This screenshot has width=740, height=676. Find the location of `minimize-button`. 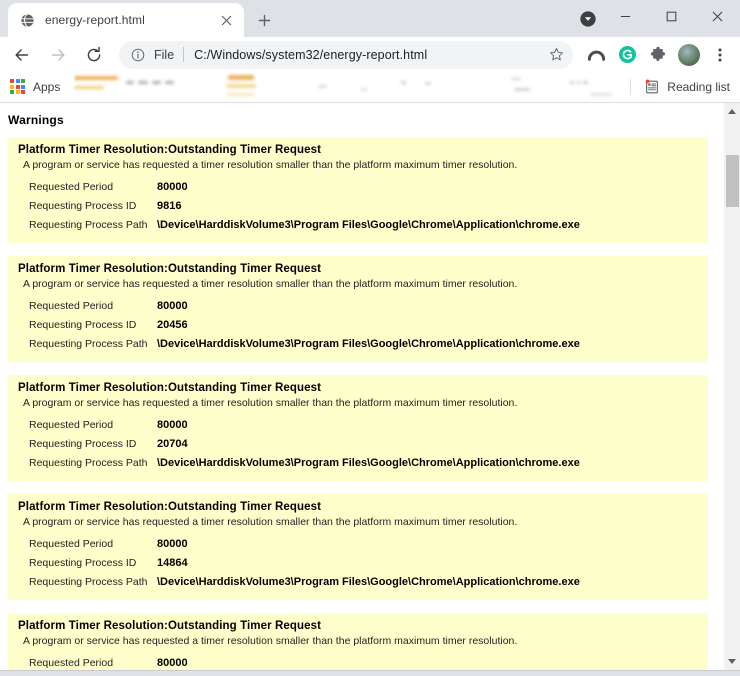

minimize-button is located at coordinates (625, 16).